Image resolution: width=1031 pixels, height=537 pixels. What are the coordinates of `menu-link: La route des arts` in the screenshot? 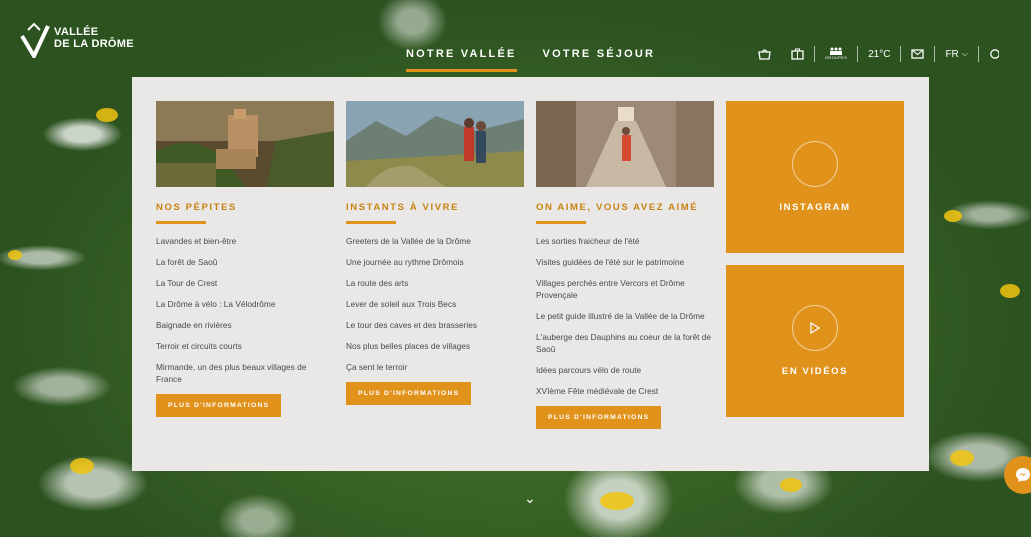 It's located at (435, 283).